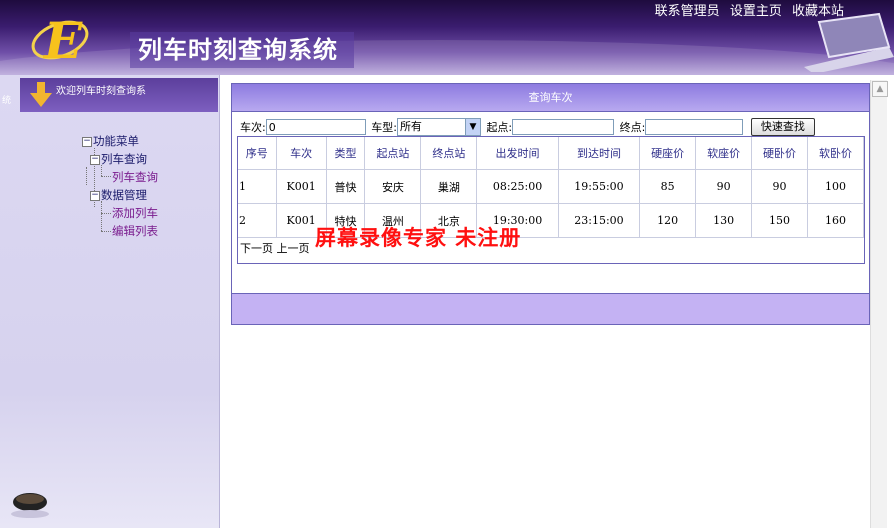  I want to click on table-cell: 1, so click(257, 186).